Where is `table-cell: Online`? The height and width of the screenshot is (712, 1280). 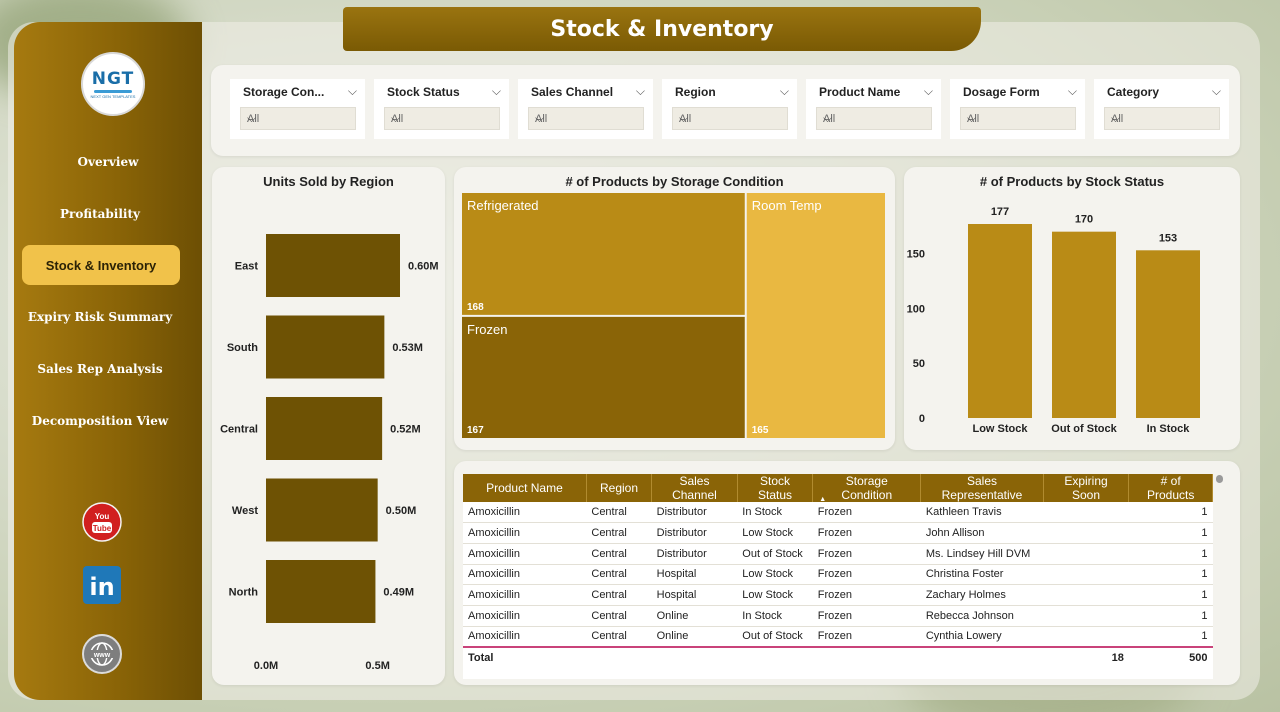
table-cell: Online is located at coordinates (694, 616).